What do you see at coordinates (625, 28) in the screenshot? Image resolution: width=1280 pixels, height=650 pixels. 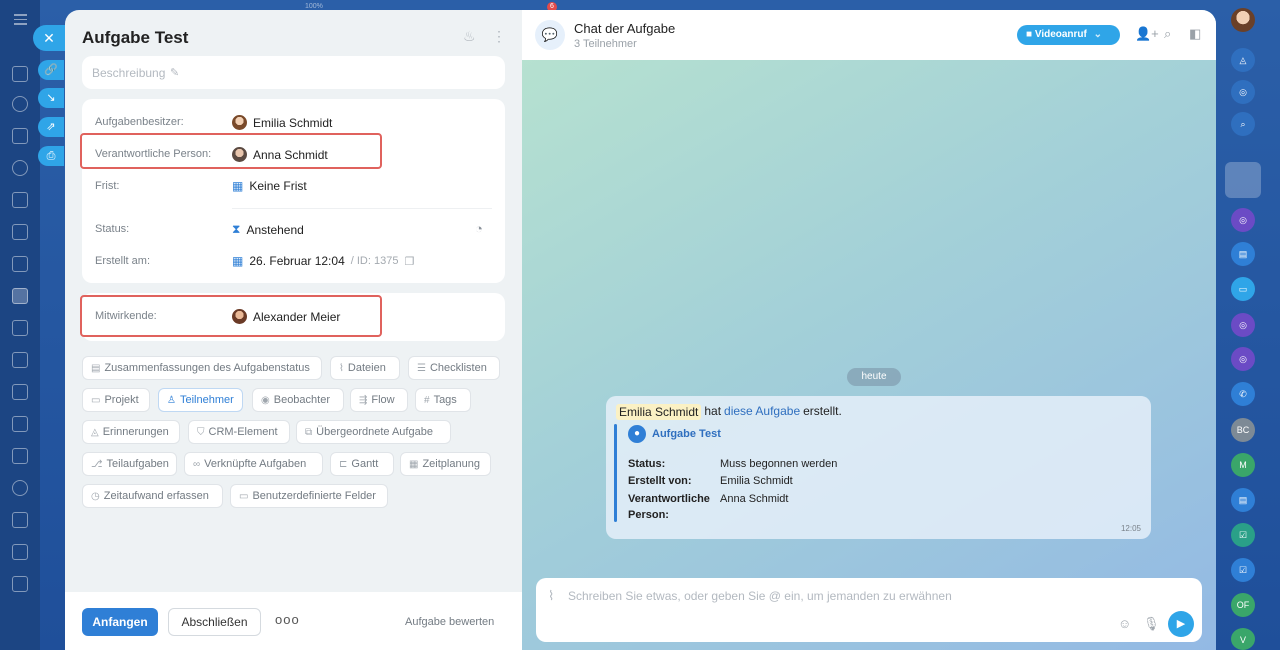 I see `chat-title: Chat der Aufgabe` at bounding box center [625, 28].